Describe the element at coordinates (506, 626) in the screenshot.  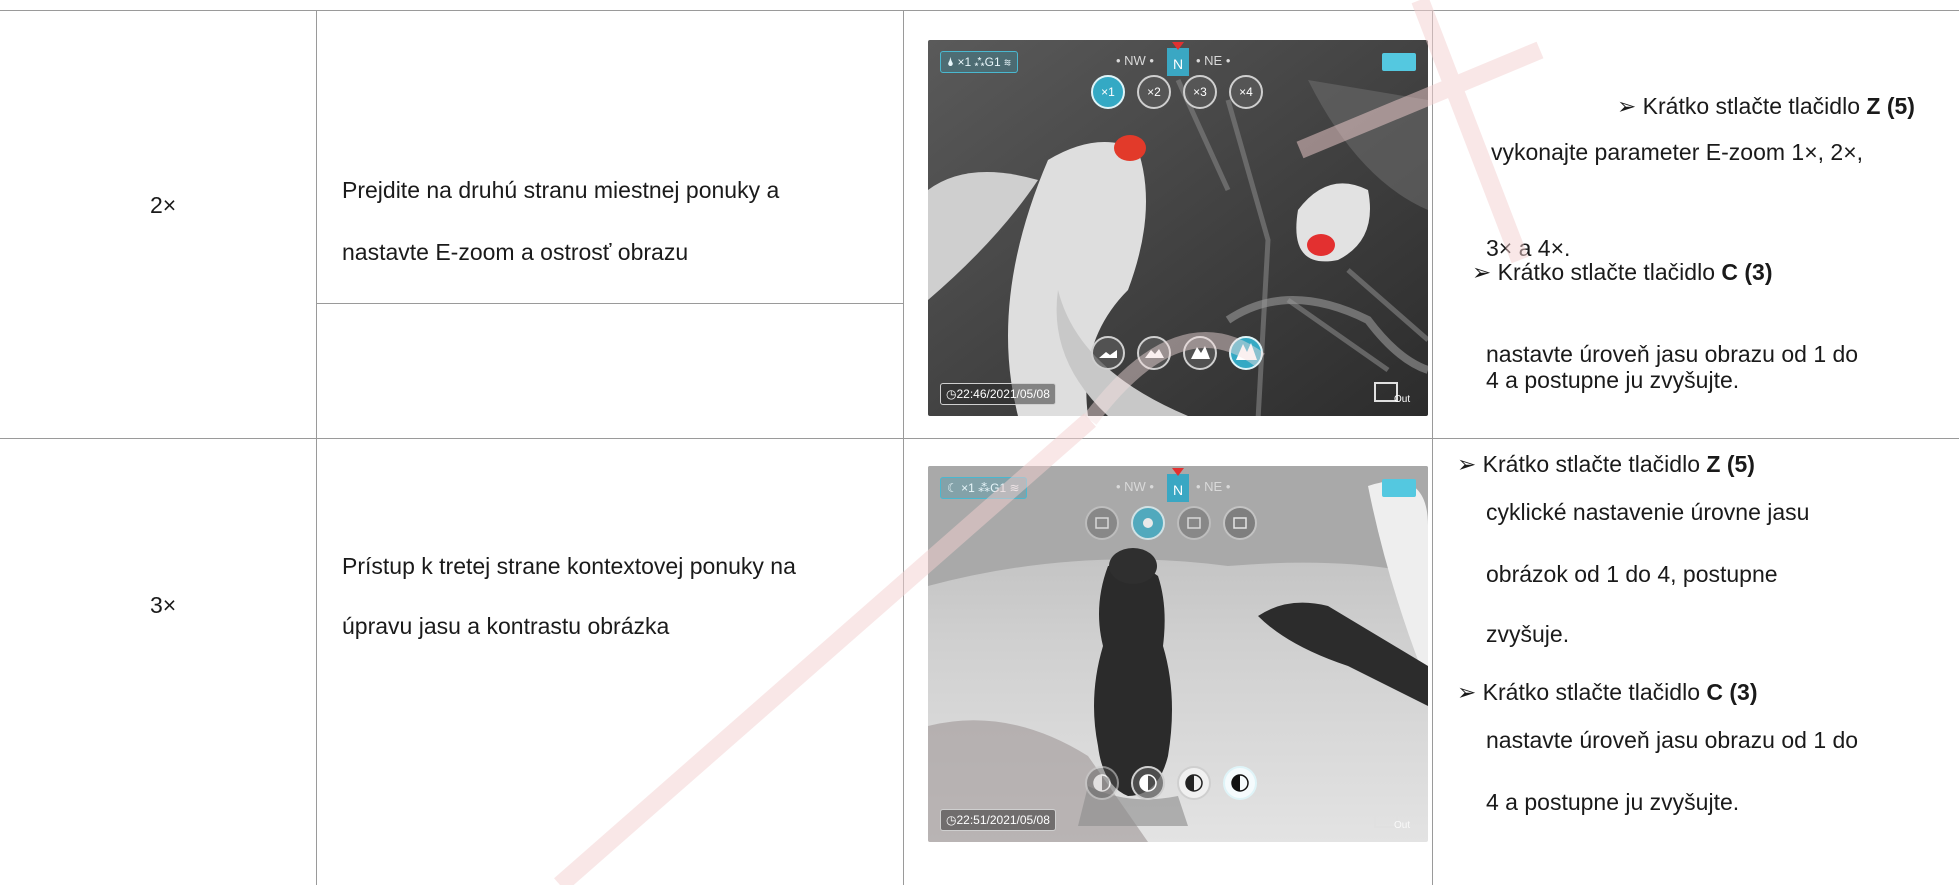
I see `action-text-line: úpravu jasu a kontrastu obrázka` at that location.